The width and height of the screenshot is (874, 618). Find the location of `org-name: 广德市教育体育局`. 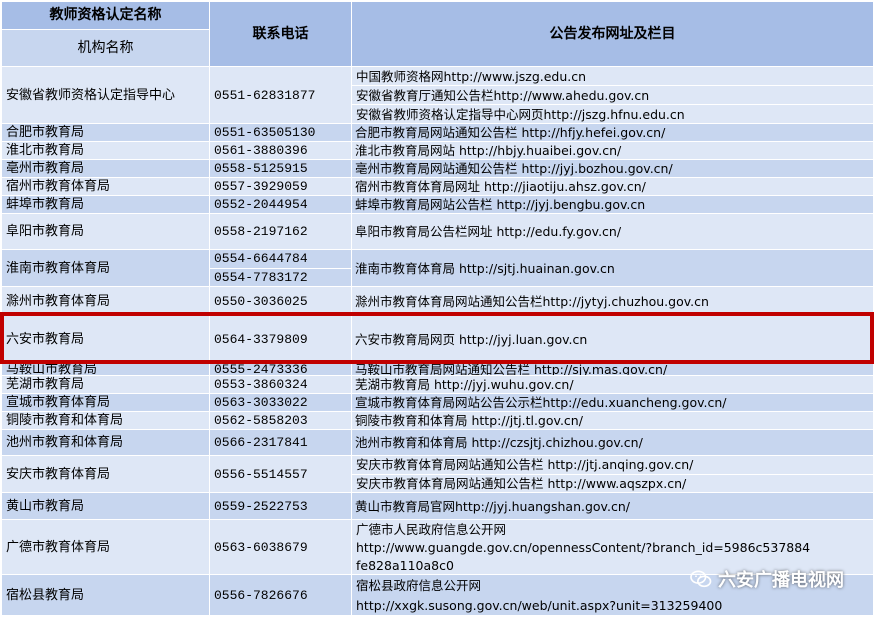

org-name: 广德市教育体育局 is located at coordinates (105, 547).